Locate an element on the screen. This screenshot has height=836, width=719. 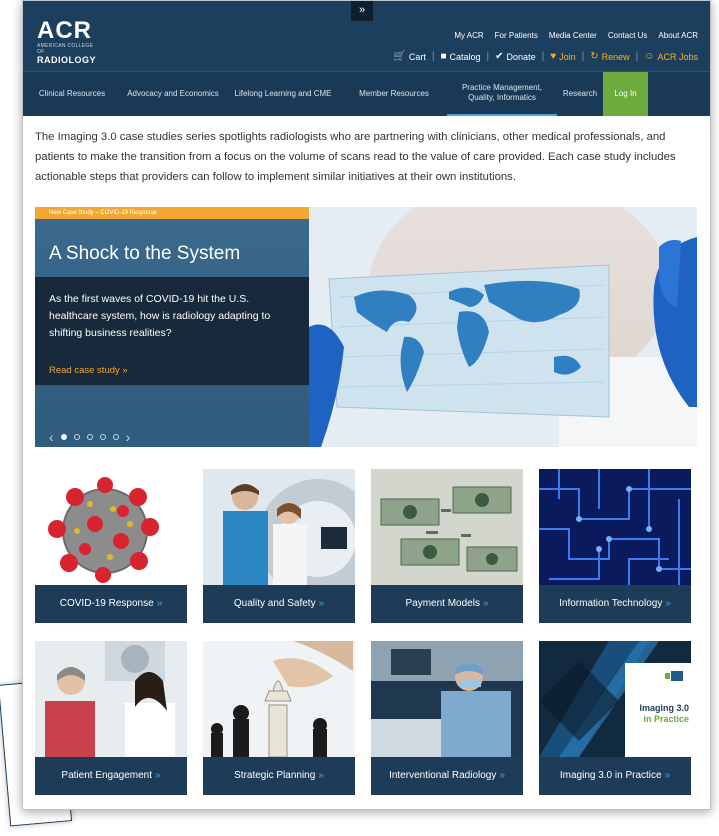
tile-label: Patient Engagement» is located at coordinates (111, 776).